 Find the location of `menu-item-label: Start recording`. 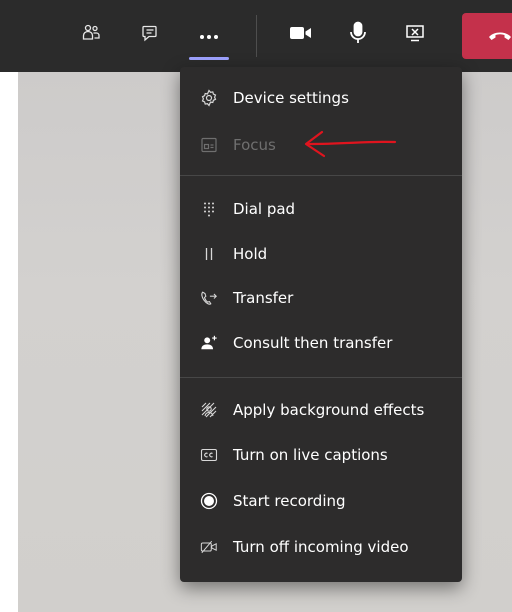

menu-item-label: Start recording is located at coordinates (289, 501).